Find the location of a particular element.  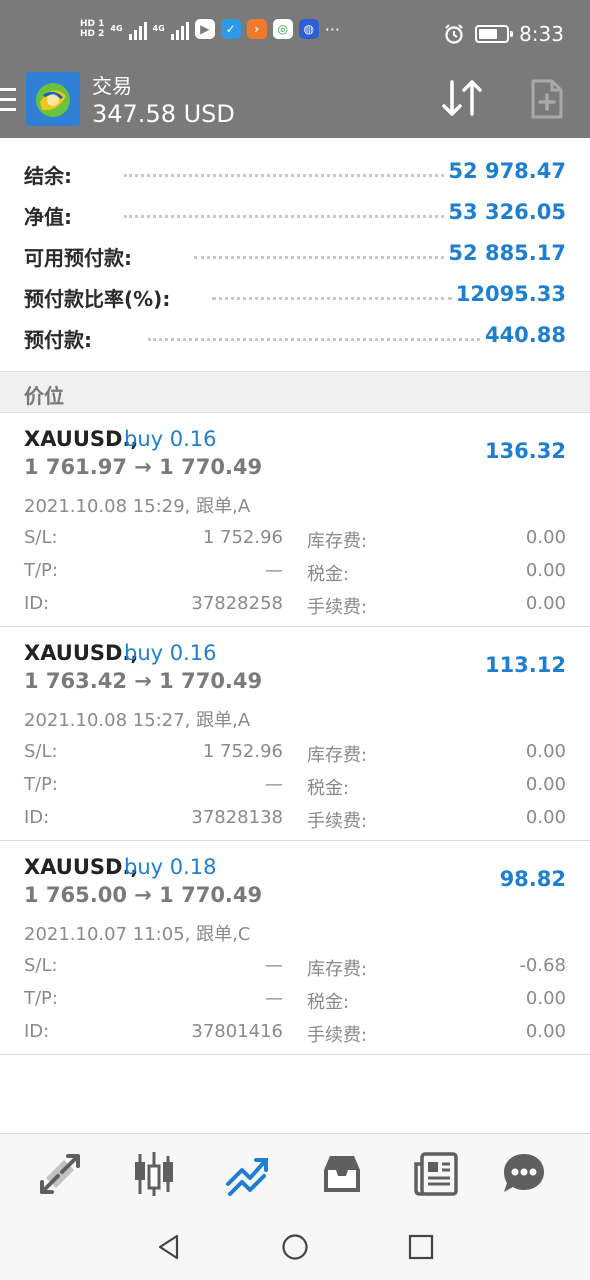

summary-row-free-margin: 可用预付款: 52 885.17 is located at coordinates (295, 254).